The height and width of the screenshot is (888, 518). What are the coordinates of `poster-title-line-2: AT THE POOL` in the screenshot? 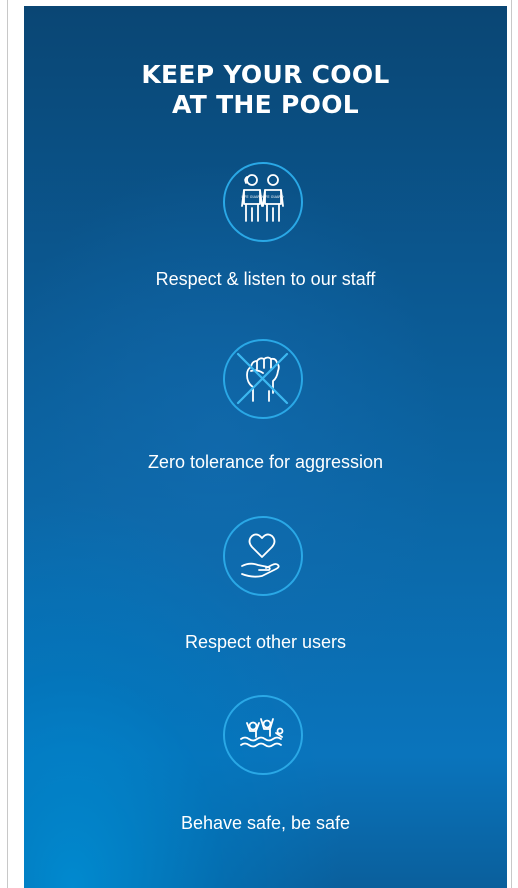 It's located at (265, 104).